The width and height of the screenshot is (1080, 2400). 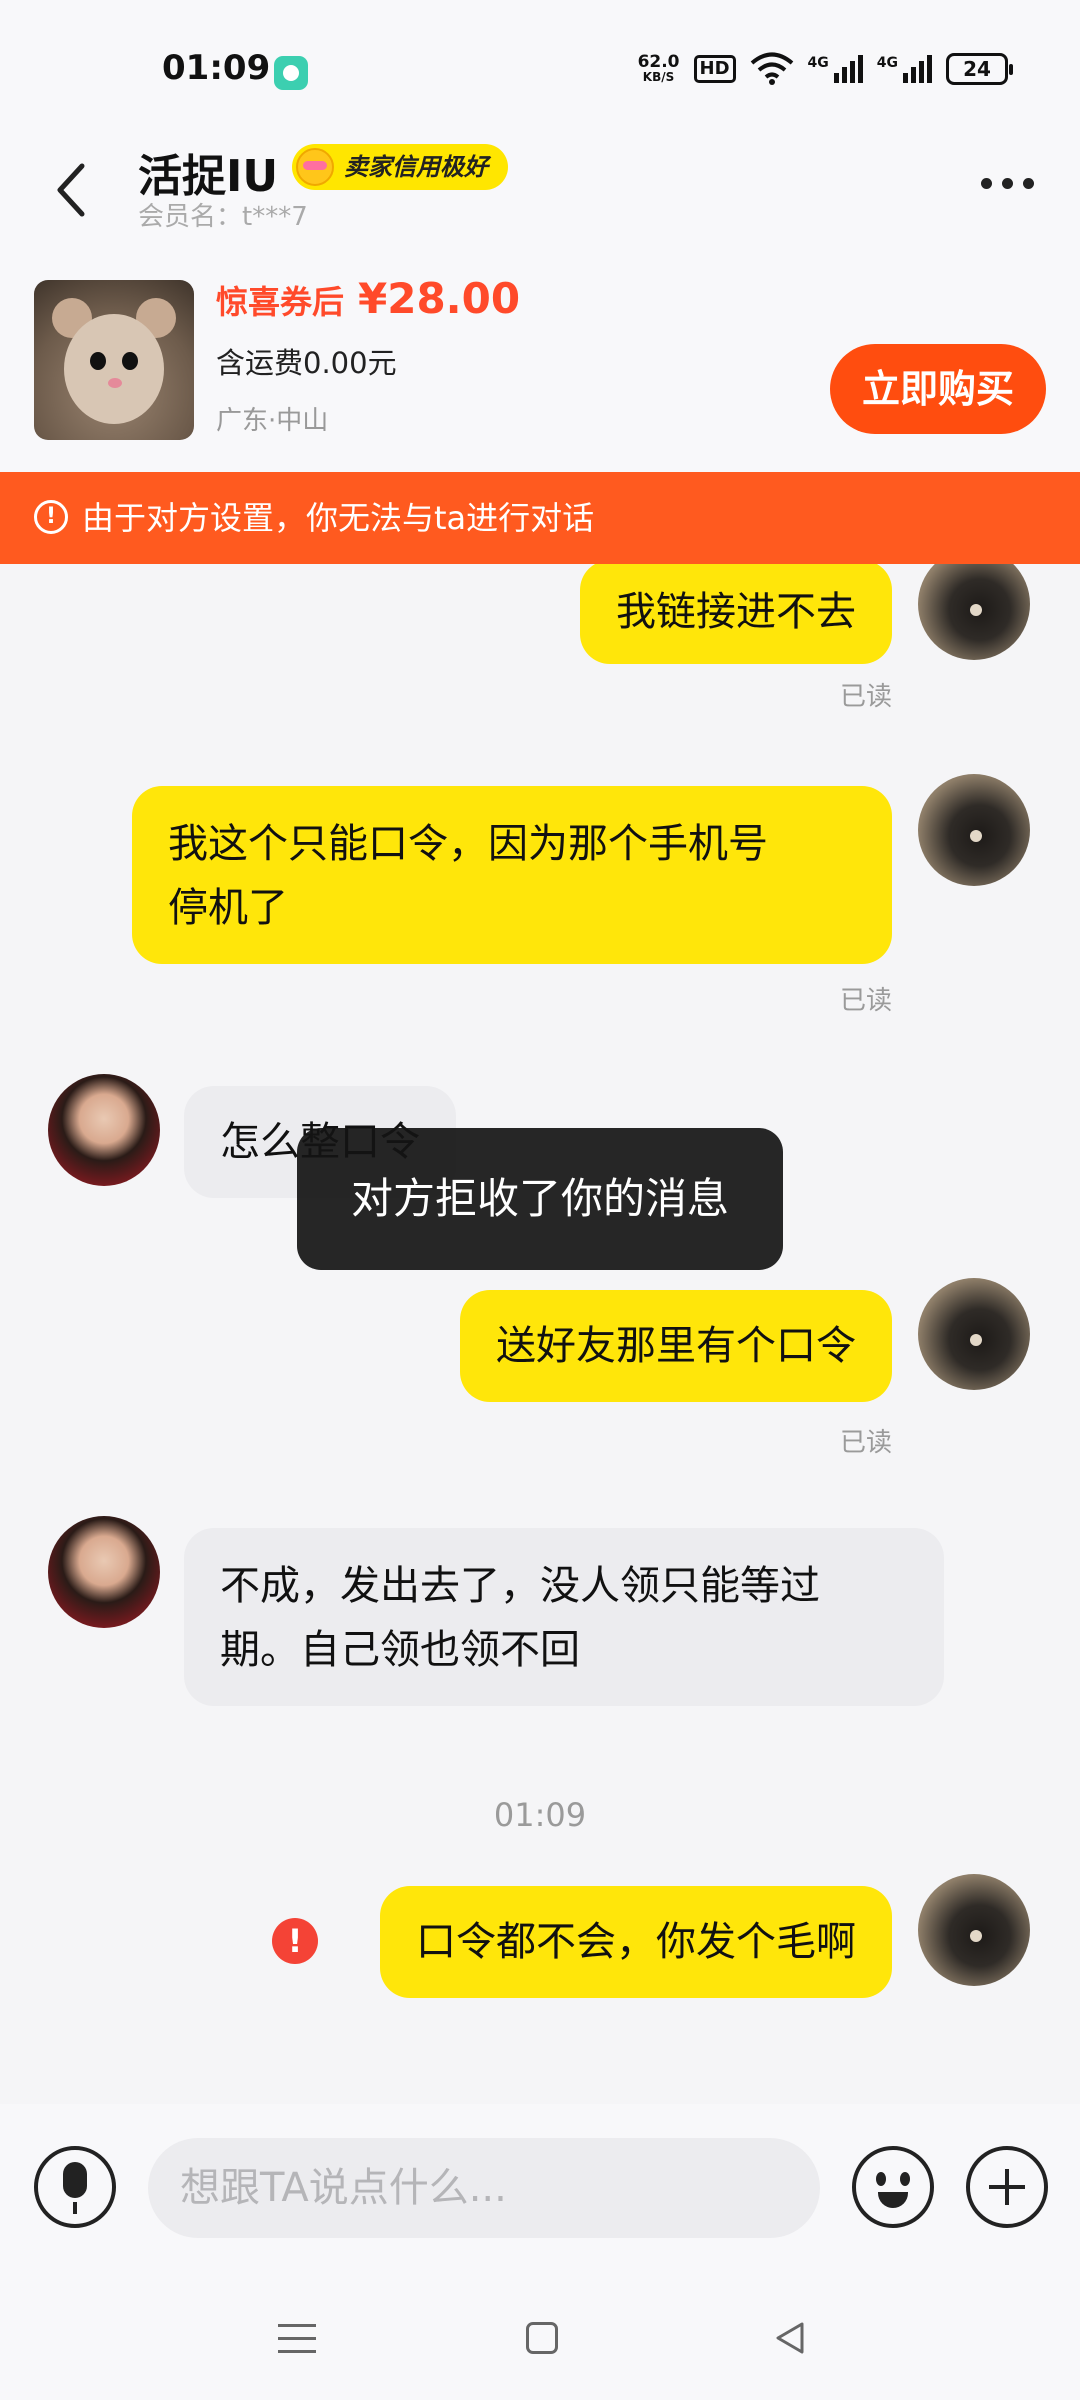 I want to click on my-message-bubble: 我链接进不去, so click(x=736, y=614).